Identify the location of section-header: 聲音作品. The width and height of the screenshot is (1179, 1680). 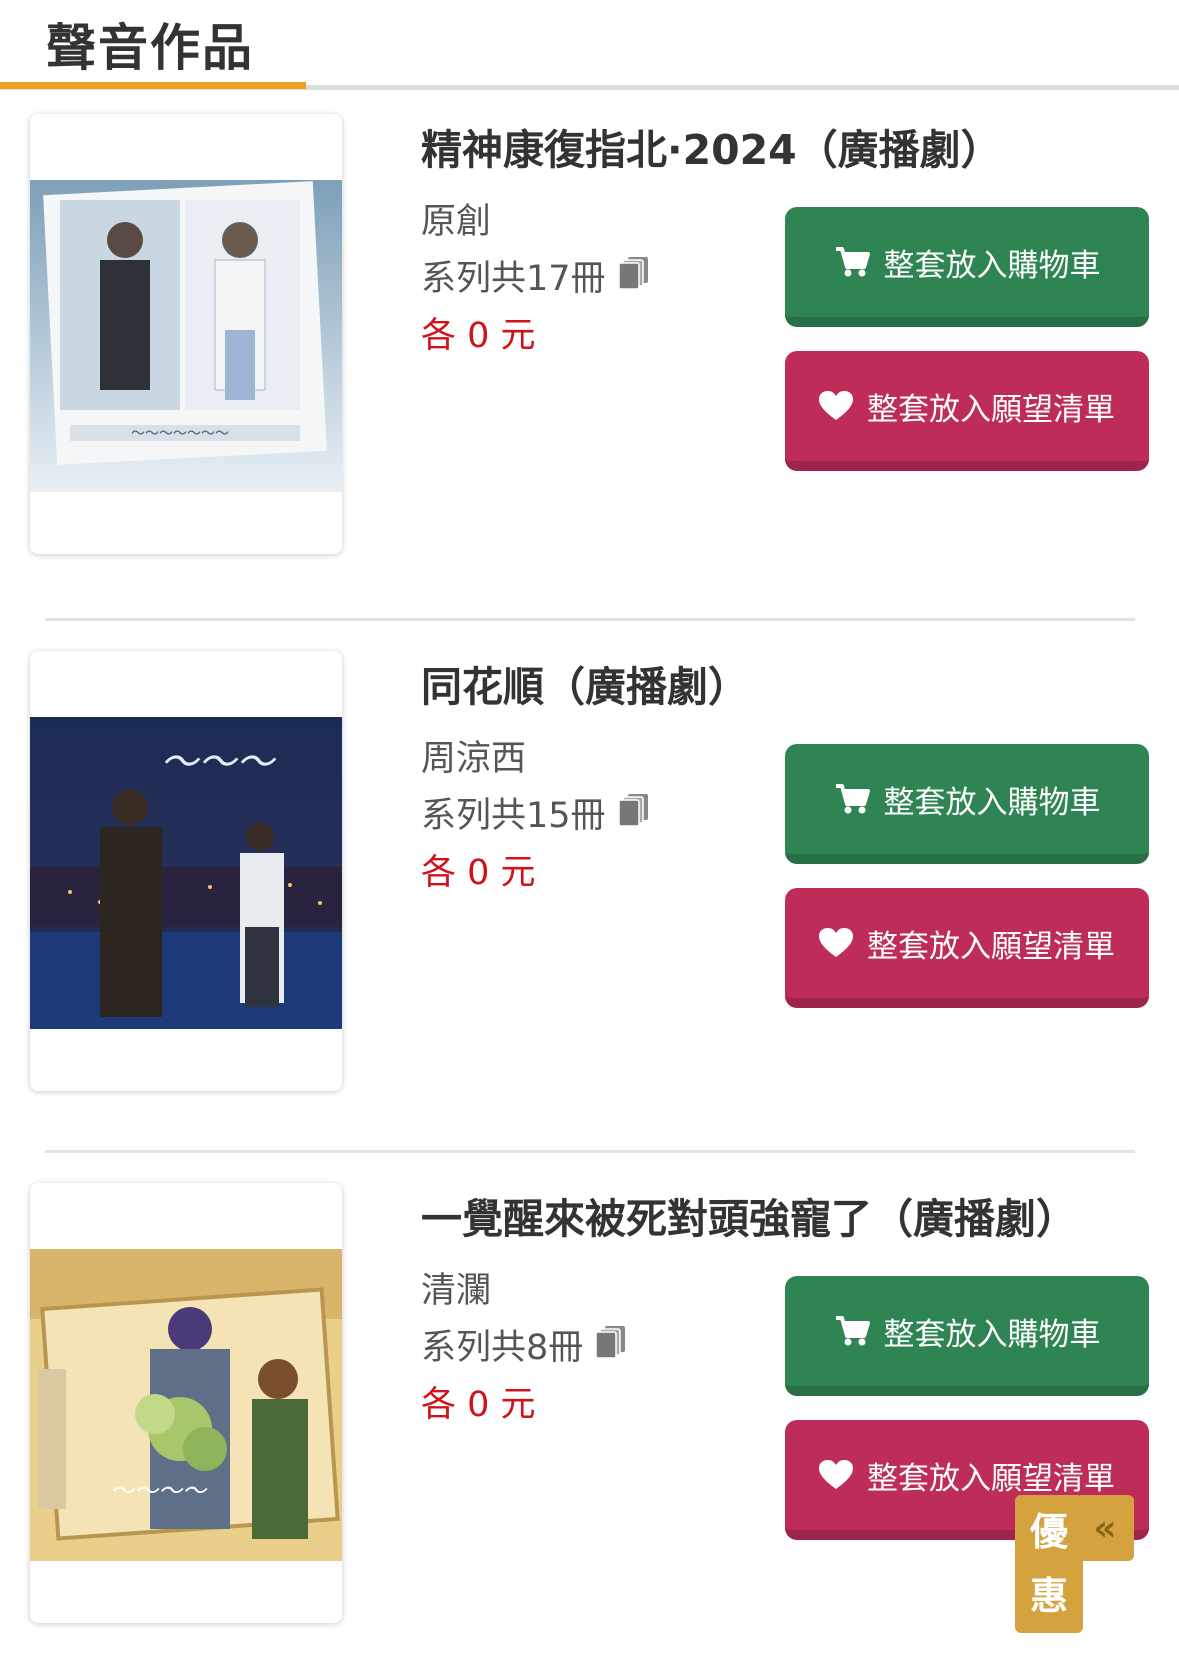
(589, 46).